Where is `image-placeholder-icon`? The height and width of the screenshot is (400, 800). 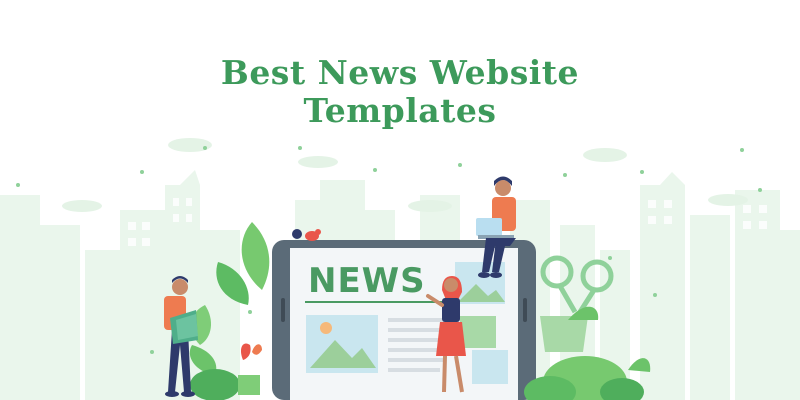 image-placeholder-icon is located at coordinates (342, 344).